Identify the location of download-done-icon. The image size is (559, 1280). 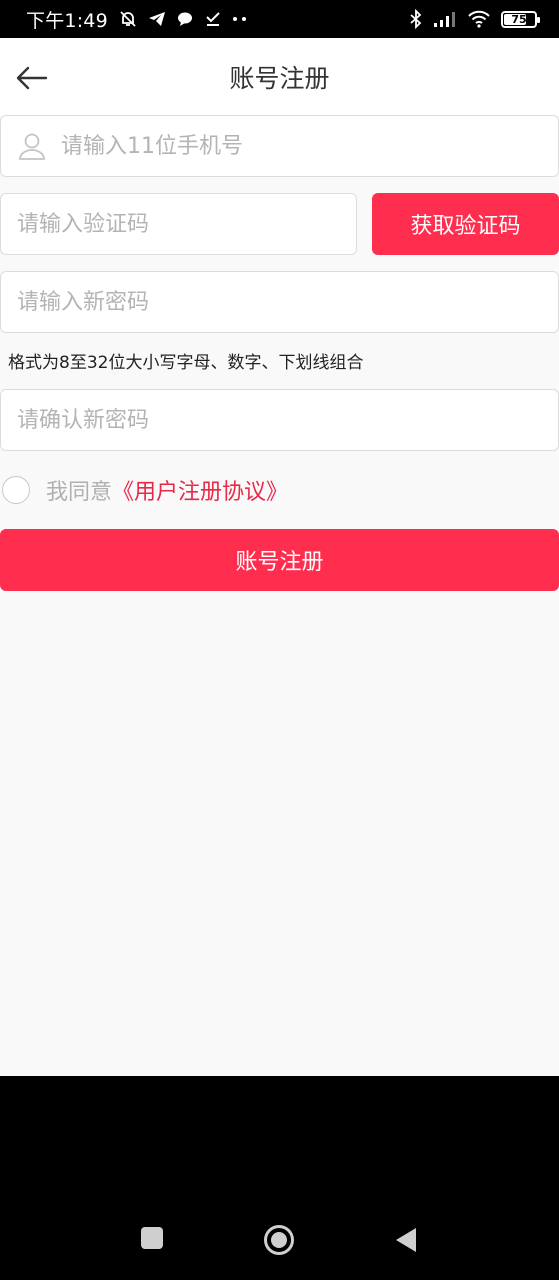
(213, 19).